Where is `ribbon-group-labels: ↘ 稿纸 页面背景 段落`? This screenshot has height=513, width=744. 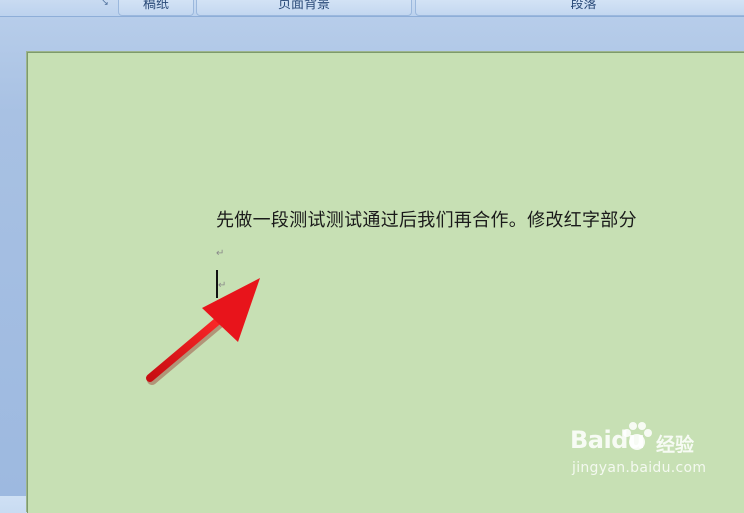
ribbon-group-labels: ↘ 稿纸 页面背景 段落 is located at coordinates (372, 8).